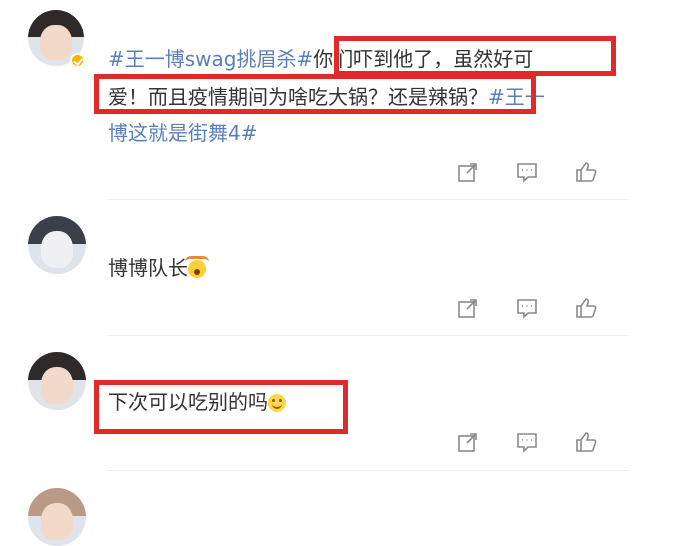 This screenshot has width=685, height=546. What do you see at coordinates (197, 267) in the screenshot?
I see `wow-emoji-icon` at bounding box center [197, 267].